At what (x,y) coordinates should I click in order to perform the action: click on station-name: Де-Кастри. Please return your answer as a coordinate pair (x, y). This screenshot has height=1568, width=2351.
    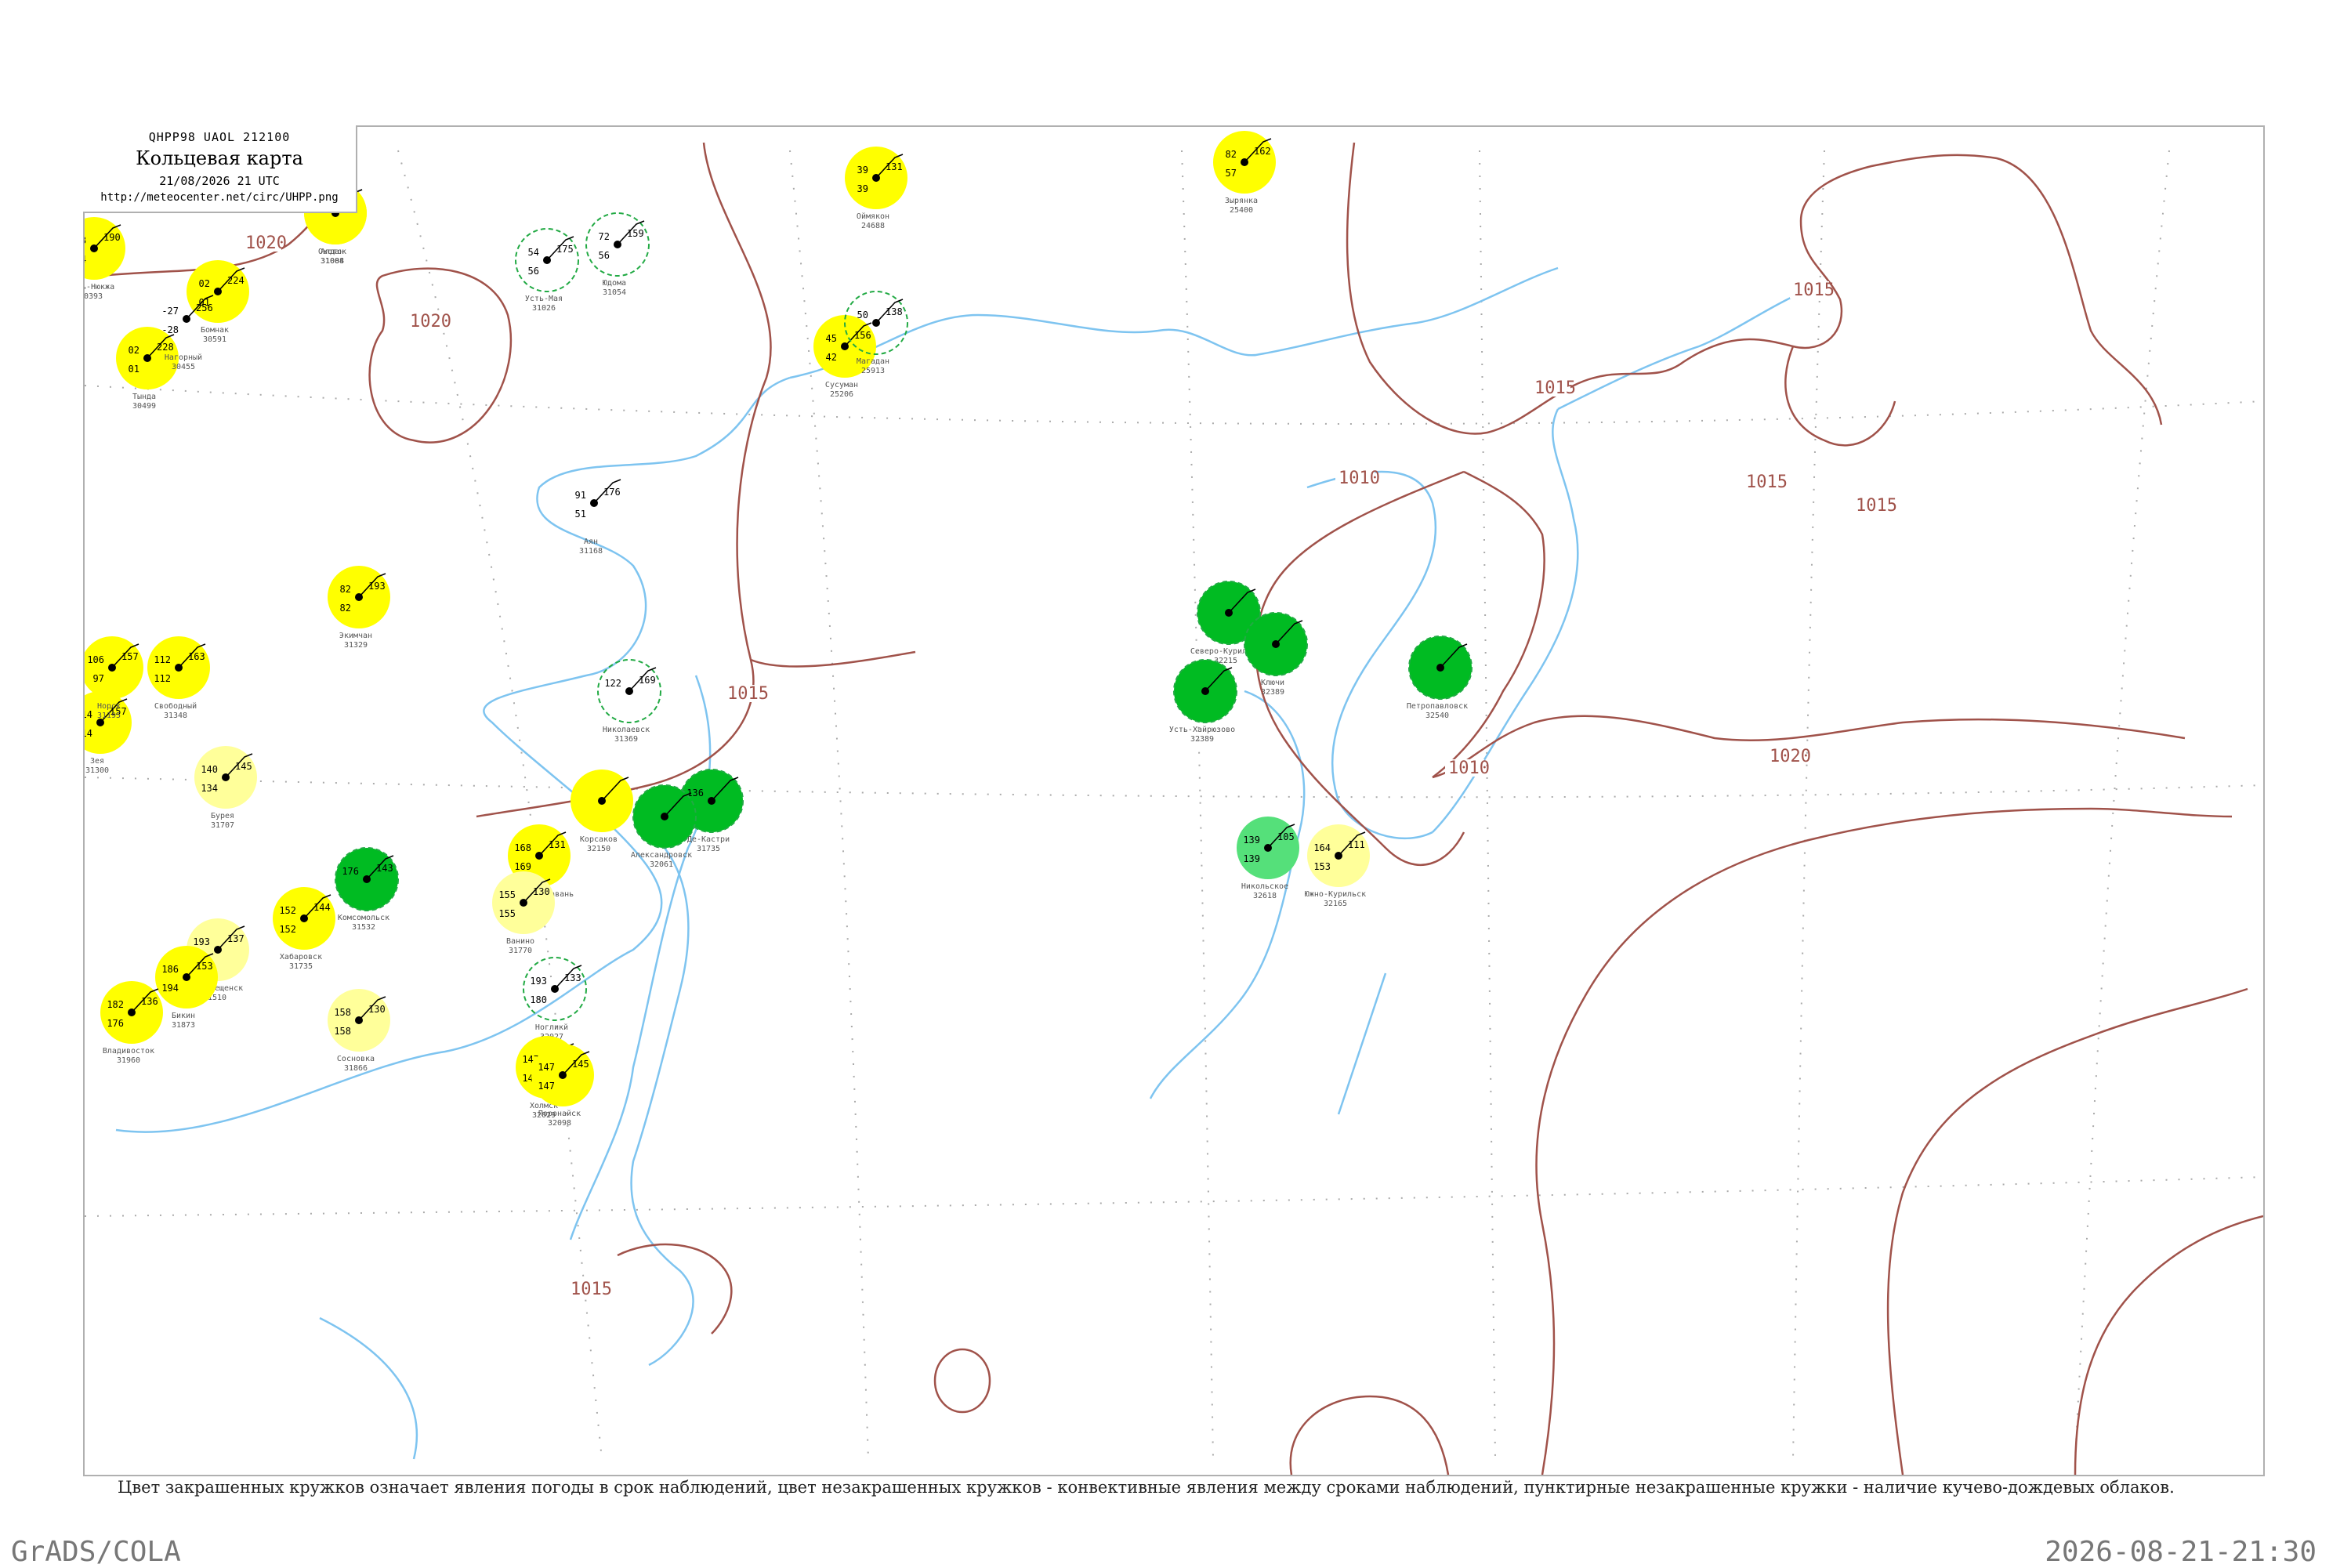
    Looking at the image, I should click on (708, 840).